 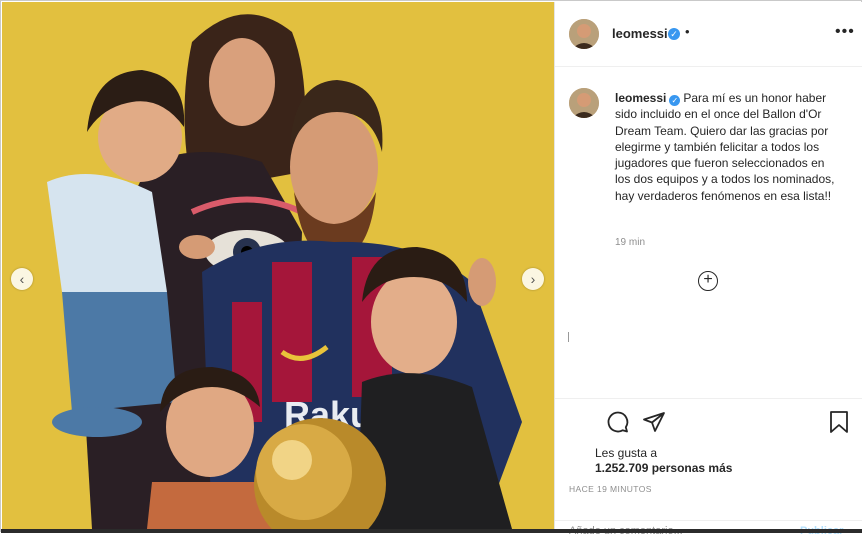 I want to click on caption-avatar-image, so click(x=584, y=103).